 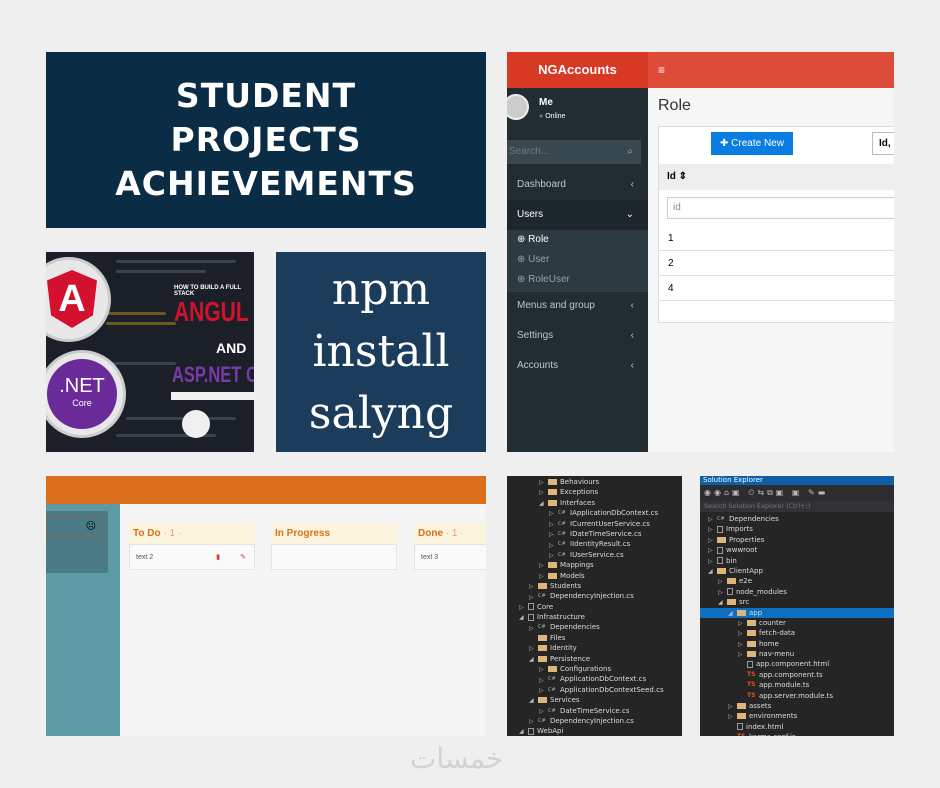 I want to click on tree-item: ▷ C# ICurrentUserService.cs, so click(x=594, y=524).